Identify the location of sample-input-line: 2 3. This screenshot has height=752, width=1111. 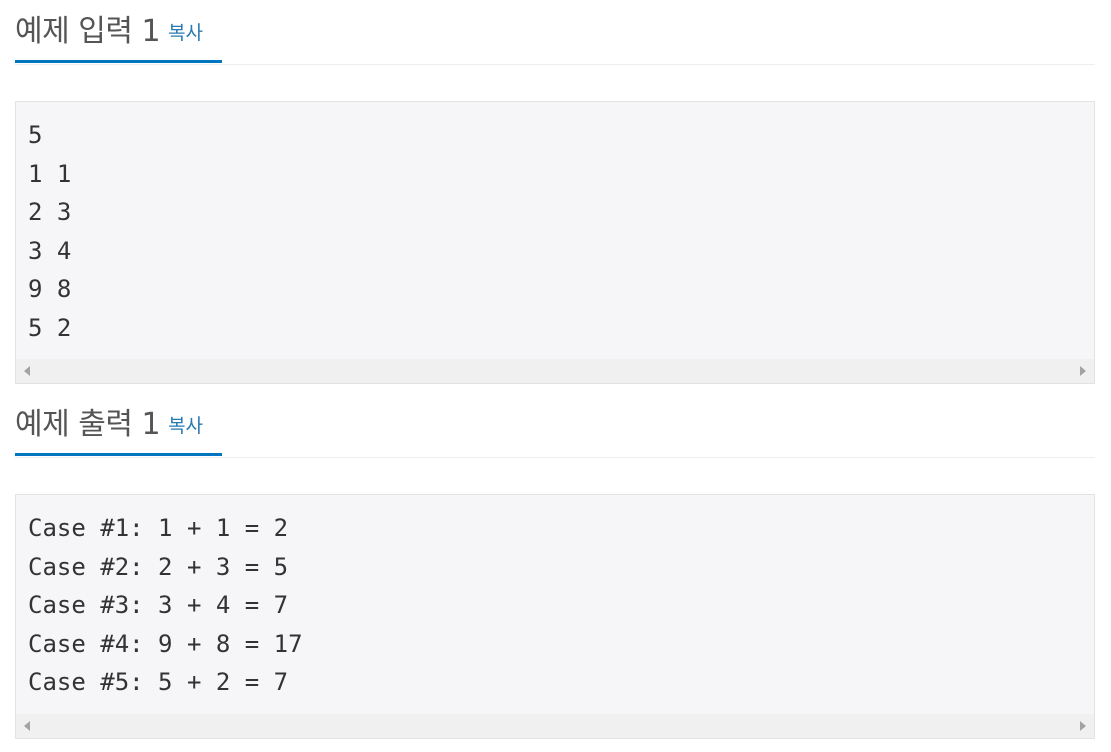
(50, 212).